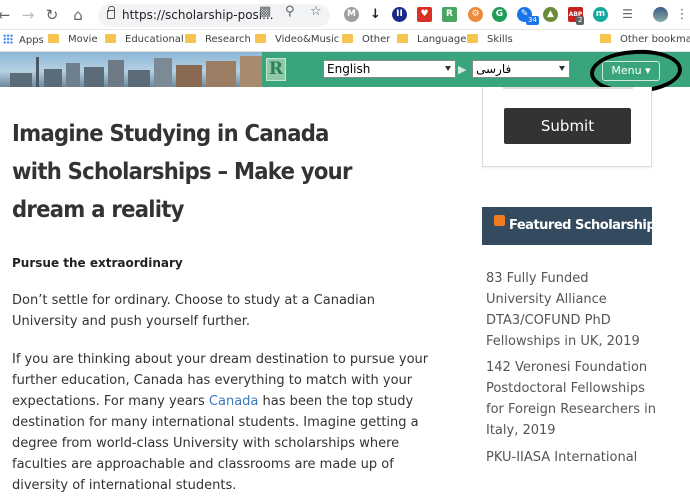 The image size is (690, 496). What do you see at coordinates (475, 14) in the screenshot?
I see `color-extension-icon: ⚙` at bounding box center [475, 14].